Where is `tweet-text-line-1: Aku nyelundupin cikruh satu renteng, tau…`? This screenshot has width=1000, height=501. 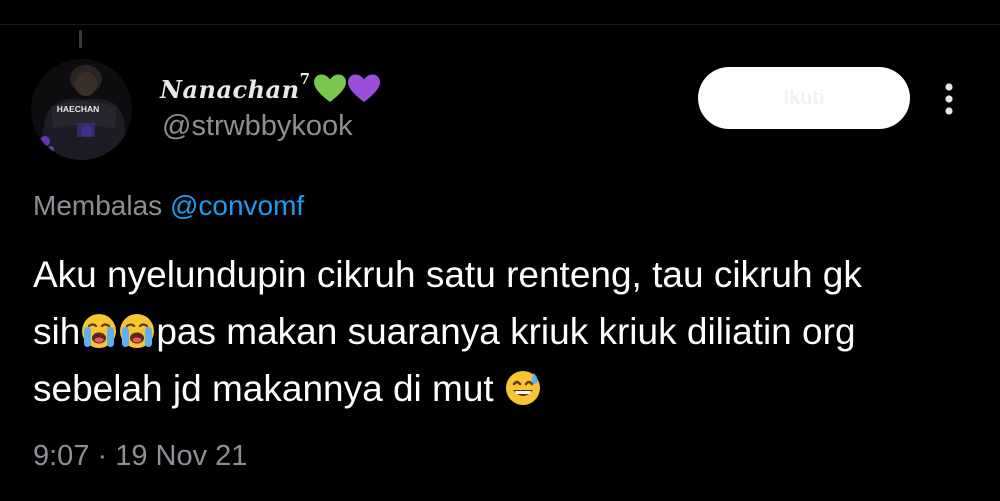
tweet-text-line-1: Aku nyelundupin cikruh satu renteng, tau… is located at coordinates (447, 274).